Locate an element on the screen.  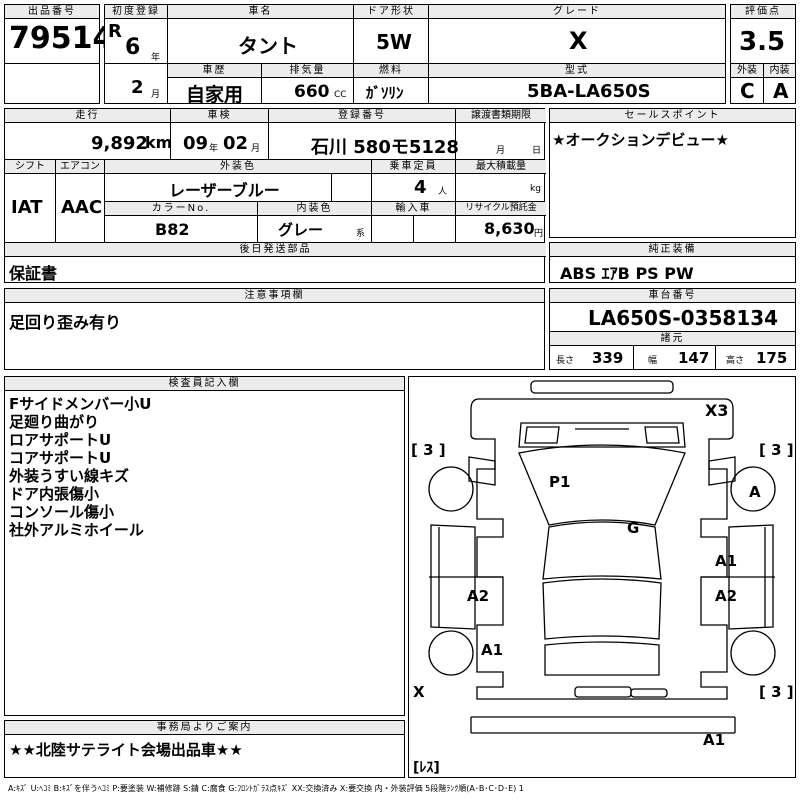
mark-a1-left: A1 is located at coordinates (492, 650).